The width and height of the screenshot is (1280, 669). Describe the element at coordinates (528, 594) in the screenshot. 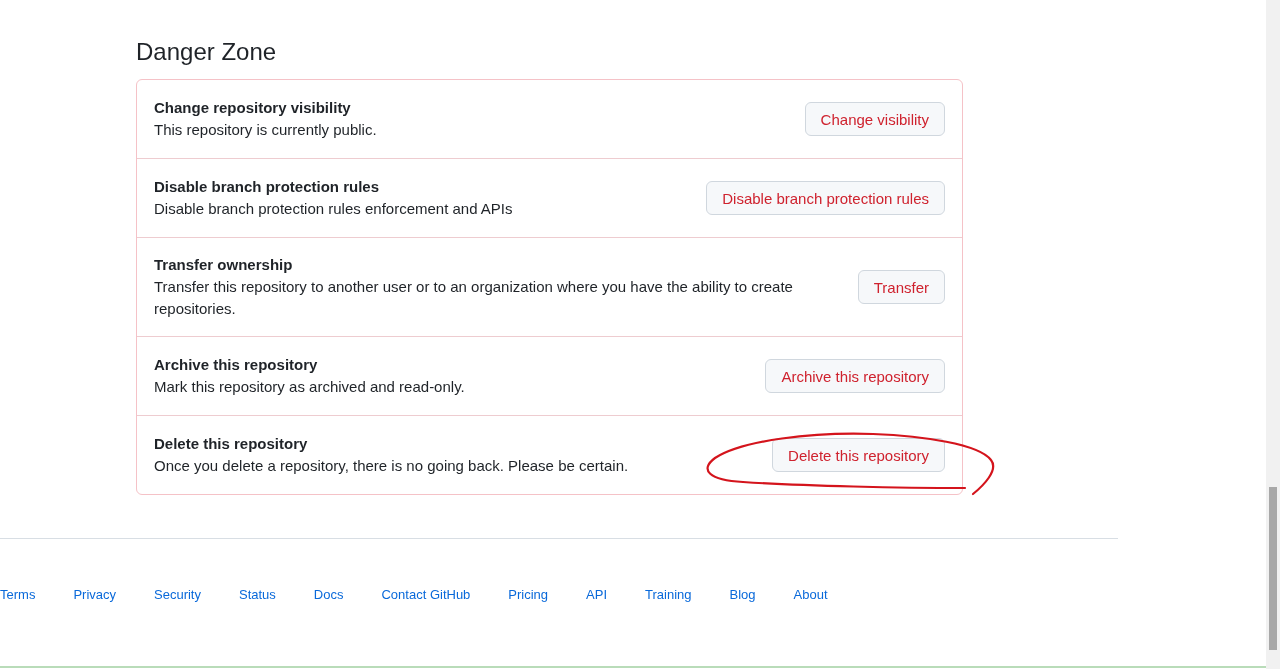

I see `footer-link: Pricing` at that location.